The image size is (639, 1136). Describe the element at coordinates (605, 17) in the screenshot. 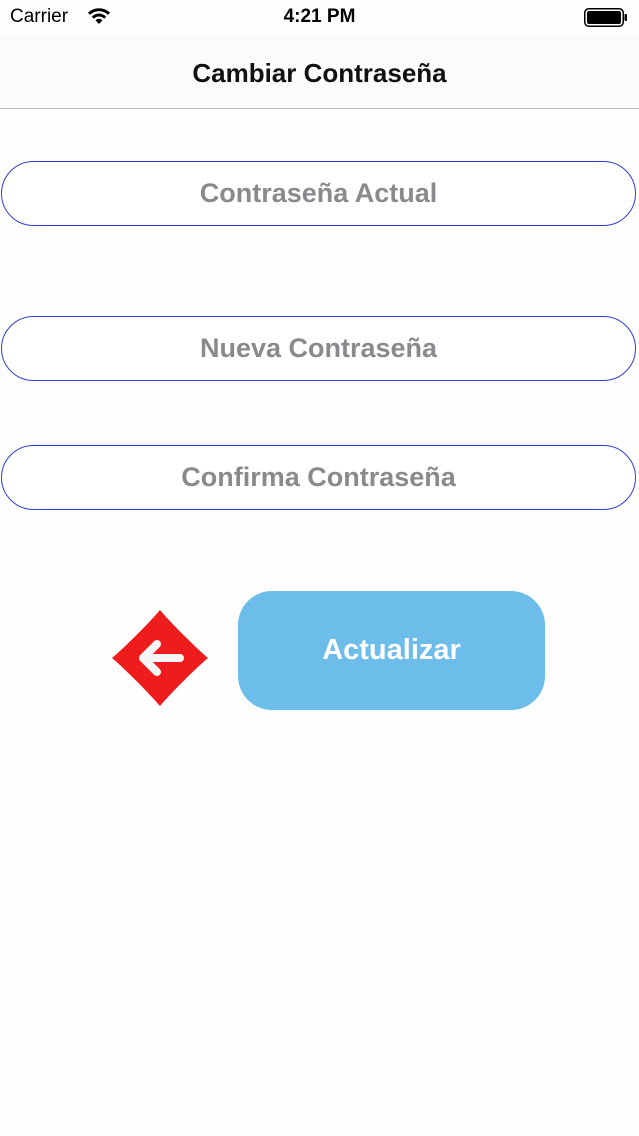

I see `battery-icon` at that location.